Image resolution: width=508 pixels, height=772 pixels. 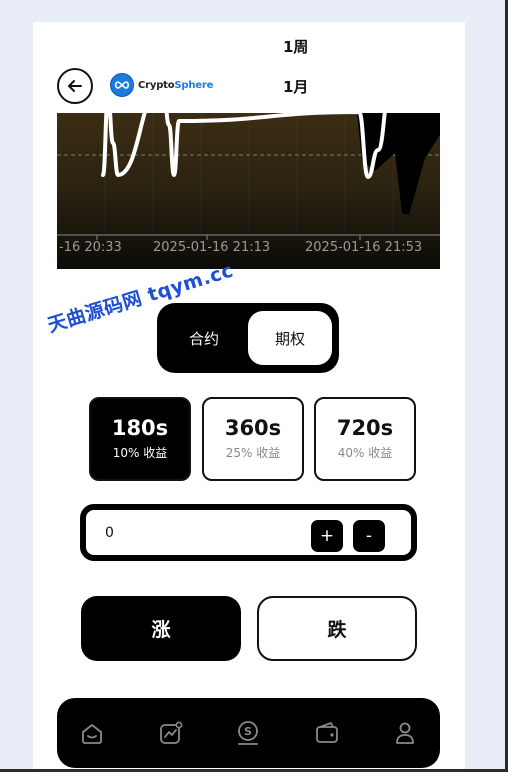 I want to click on duration-time: 360s, so click(x=253, y=427).